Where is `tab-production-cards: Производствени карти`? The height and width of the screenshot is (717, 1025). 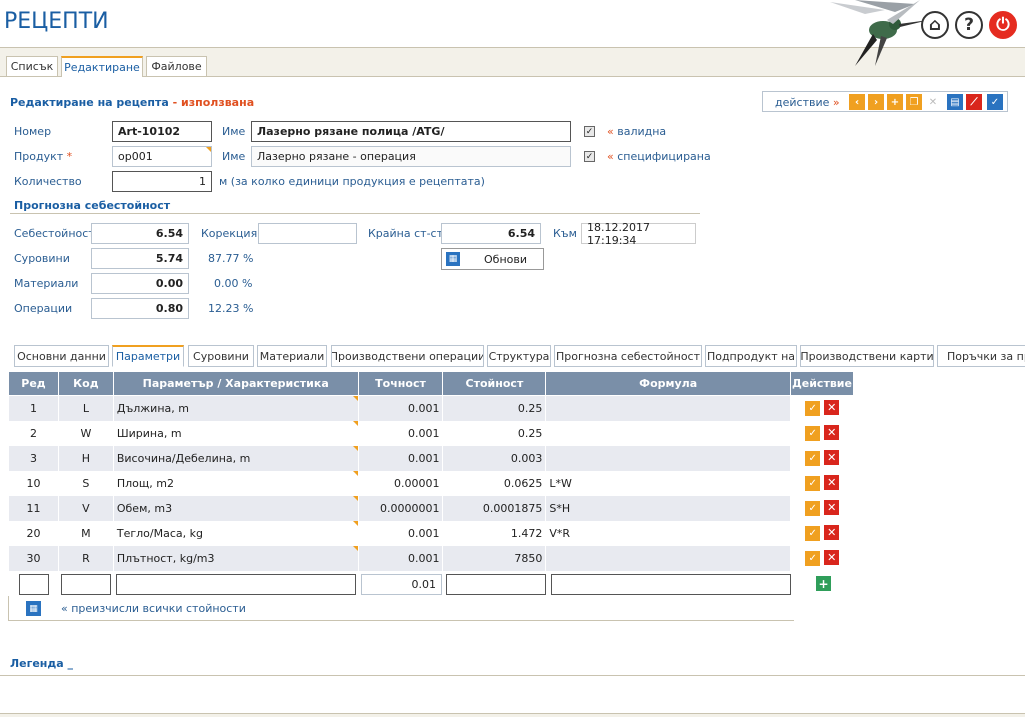
tab-production-cards: Производствени карти is located at coordinates (867, 356).